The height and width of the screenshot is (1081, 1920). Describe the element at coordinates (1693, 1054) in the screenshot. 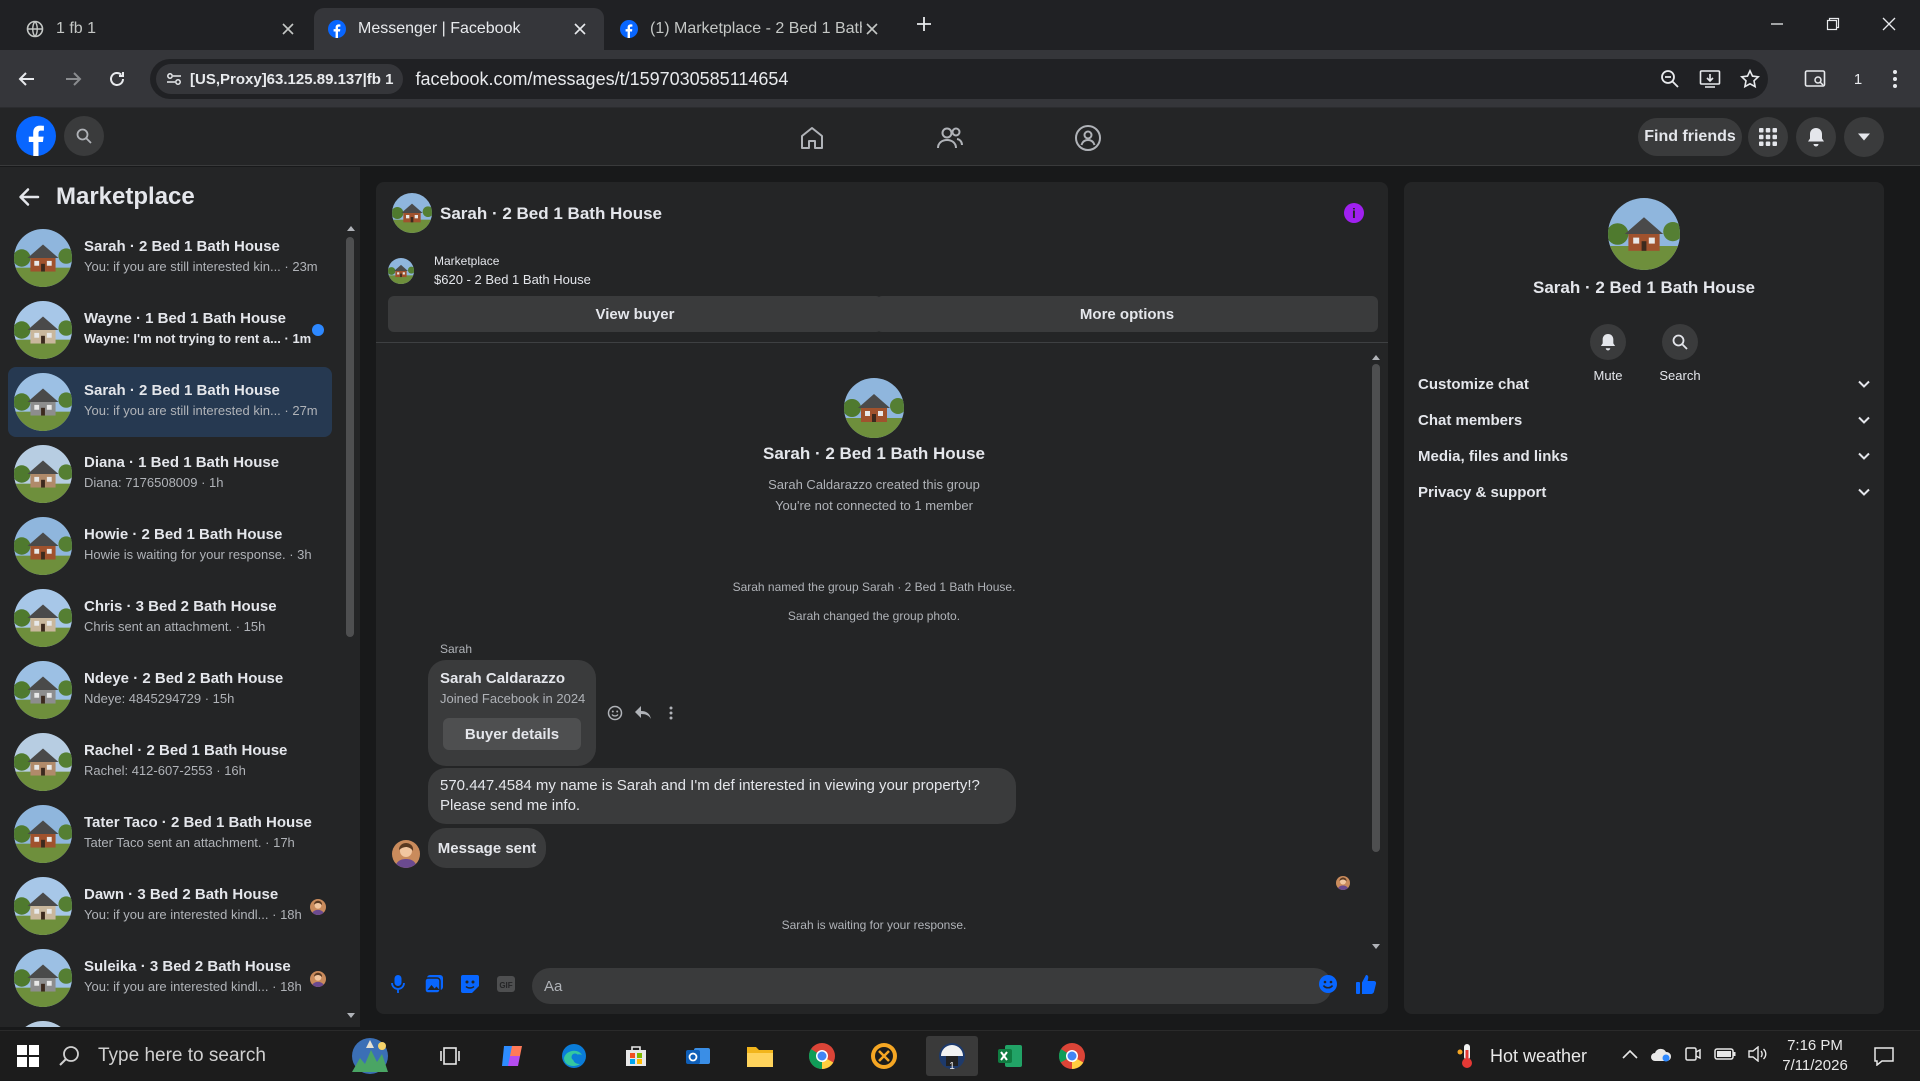

I see `meet-icon` at that location.